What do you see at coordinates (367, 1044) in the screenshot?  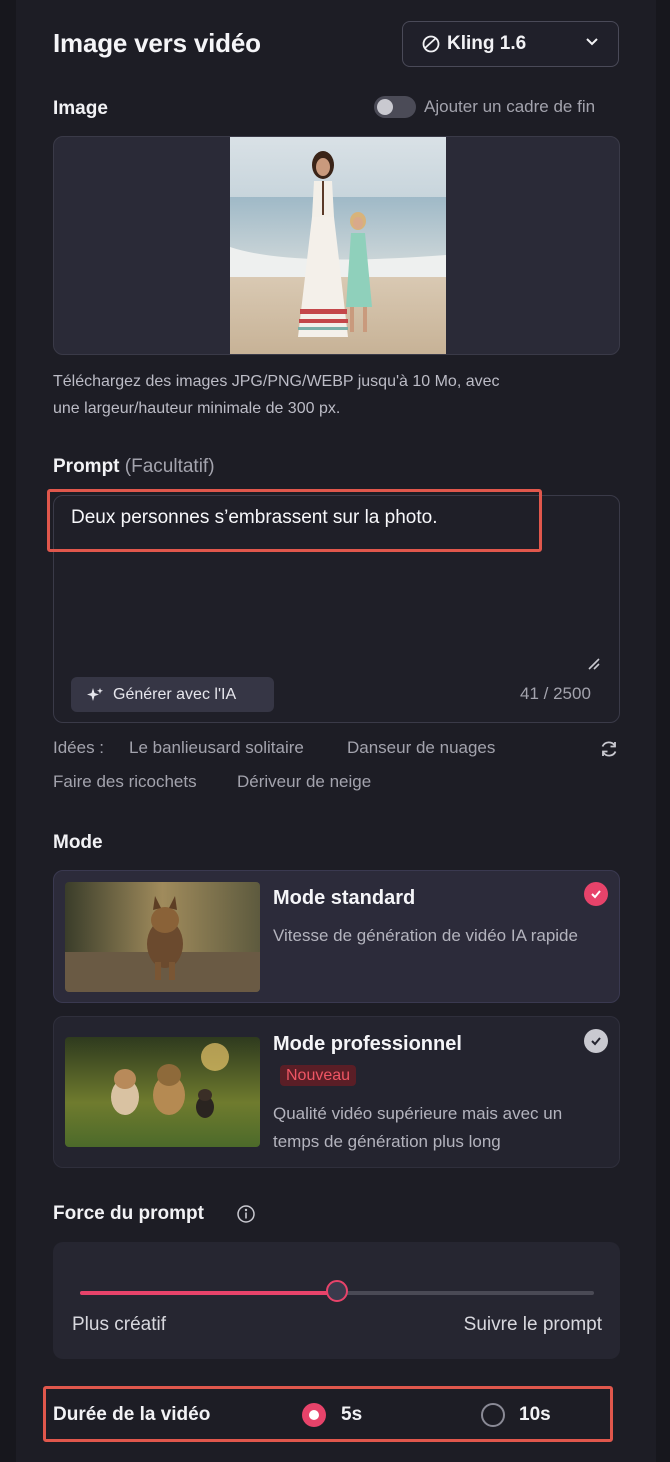 I see `mode-professional-title: Mode professionnel` at bounding box center [367, 1044].